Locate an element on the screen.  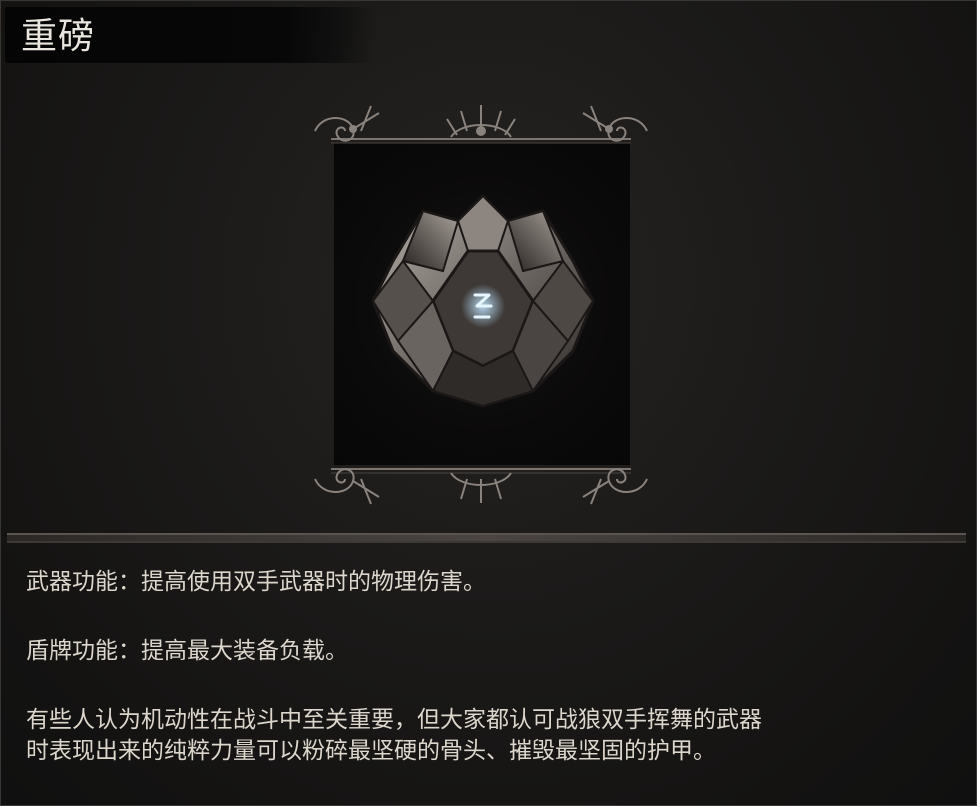
lore-text-line-1: 有些人认为机动性在战斗中至关重要，但大家都认可战狼双手挥舞的武器 is located at coordinates (394, 720).